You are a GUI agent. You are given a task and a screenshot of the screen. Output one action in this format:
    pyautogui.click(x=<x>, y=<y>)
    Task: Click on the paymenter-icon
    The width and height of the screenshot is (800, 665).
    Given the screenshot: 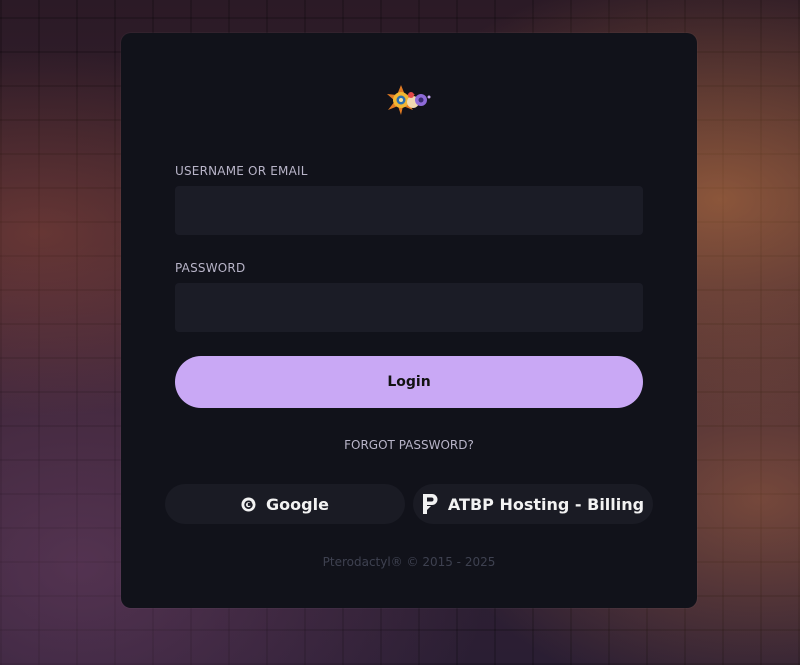 What is the action you would take?
    pyautogui.click(x=430, y=504)
    